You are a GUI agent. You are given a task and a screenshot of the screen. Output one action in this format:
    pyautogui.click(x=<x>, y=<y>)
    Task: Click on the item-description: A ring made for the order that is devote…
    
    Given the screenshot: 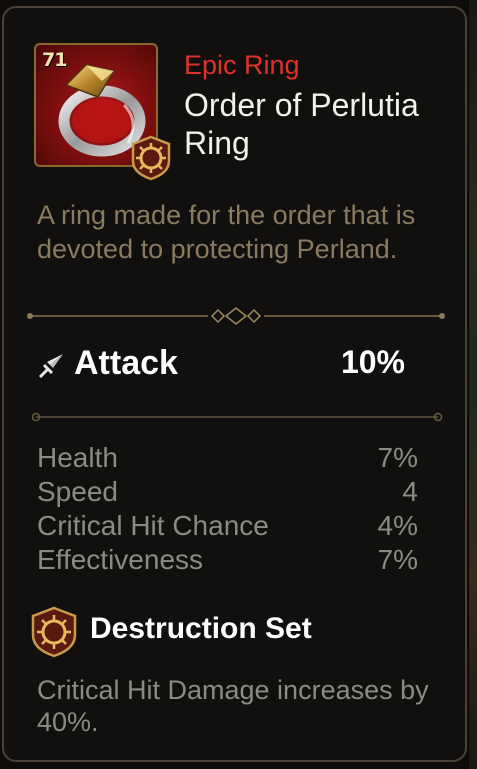 What is the action you would take?
    pyautogui.click(x=226, y=232)
    